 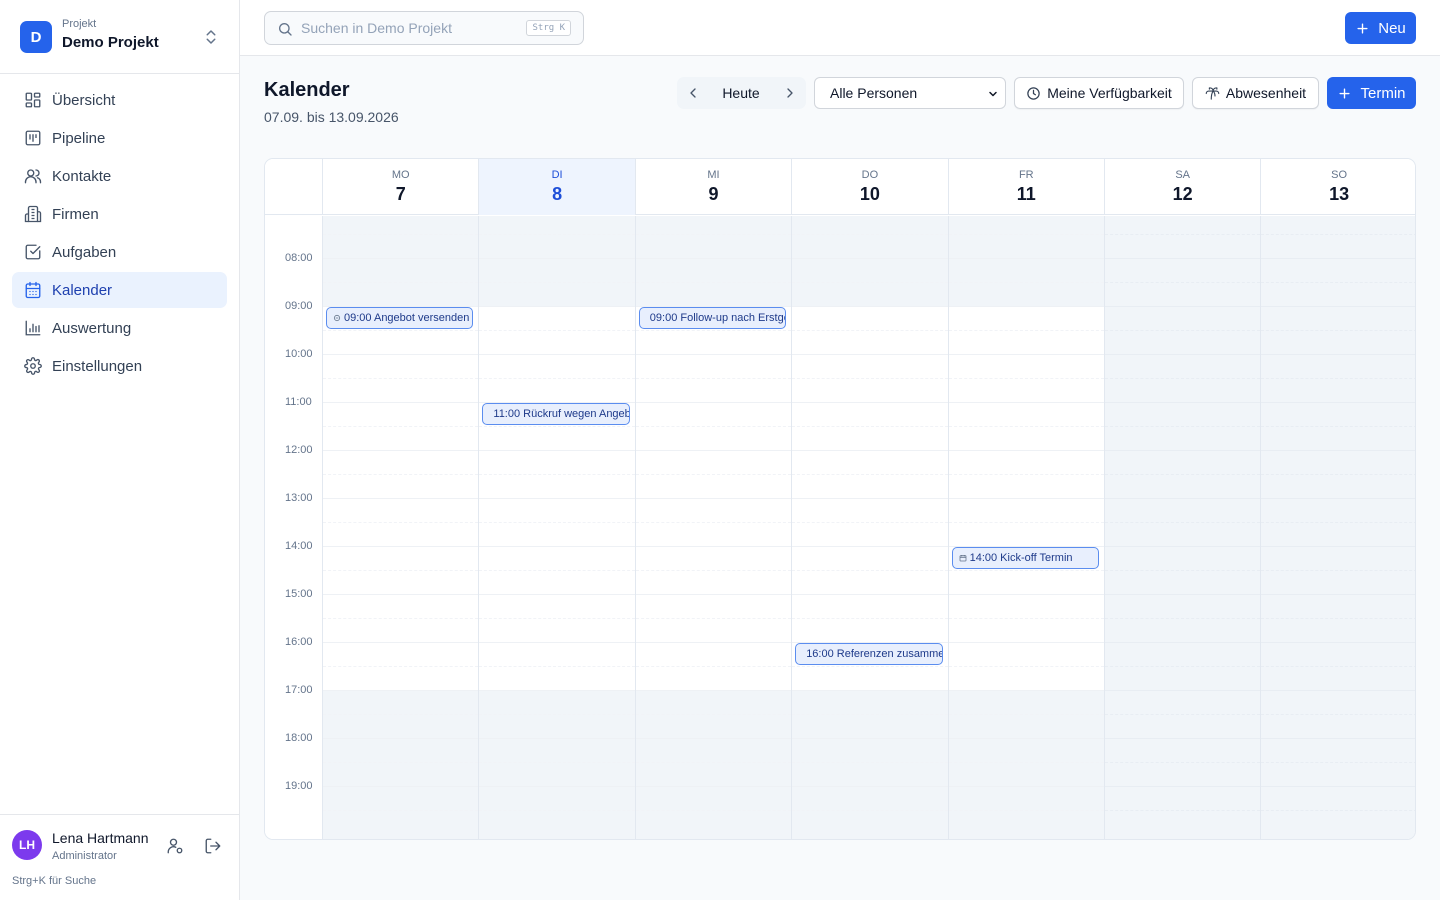 What do you see at coordinates (299, 258) in the screenshot?
I see `time-label: 08:00` at bounding box center [299, 258].